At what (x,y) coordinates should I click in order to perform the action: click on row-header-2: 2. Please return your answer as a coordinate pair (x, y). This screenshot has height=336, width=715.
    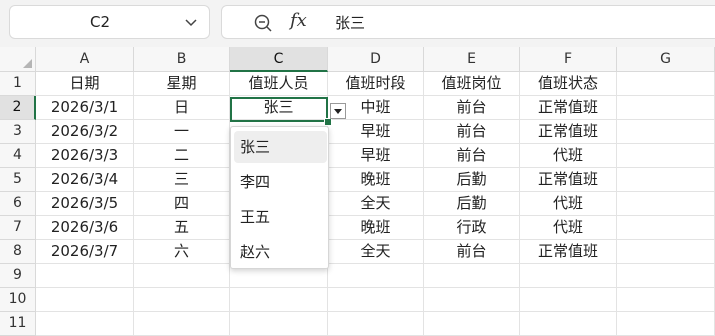
    Looking at the image, I should click on (18, 108).